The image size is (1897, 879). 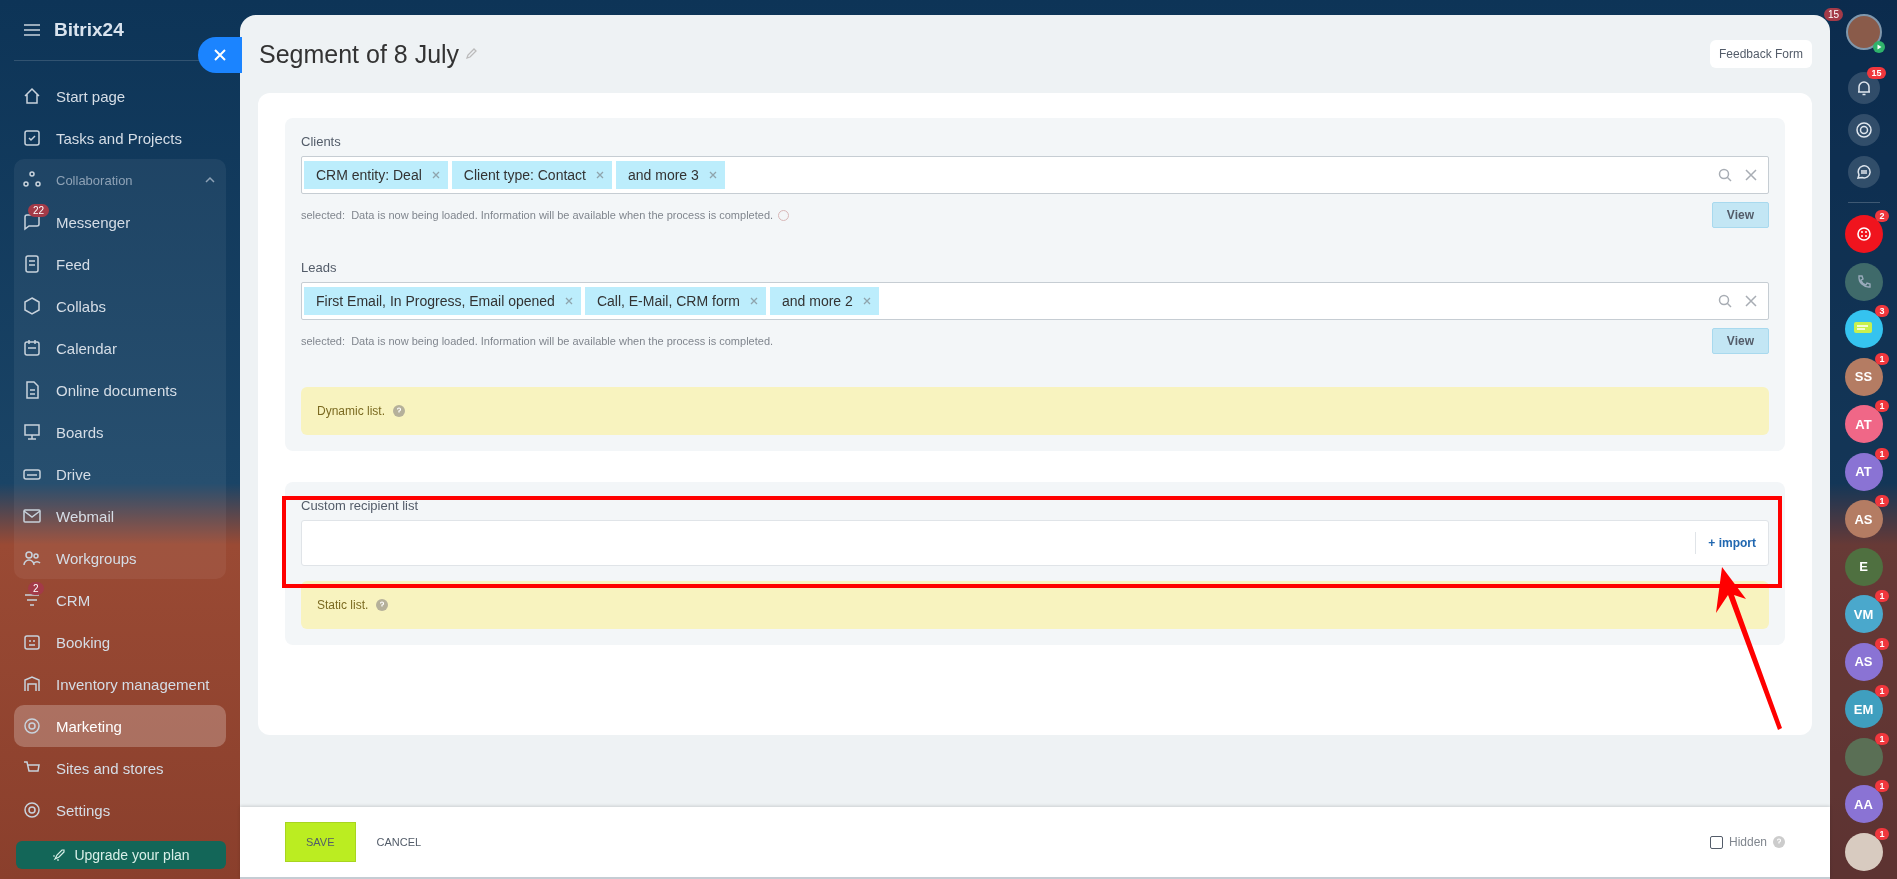 What do you see at coordinates (120, 348) in the screenshot?
I see `sidebar-item: Calendar` at bounding box center [120, 348].